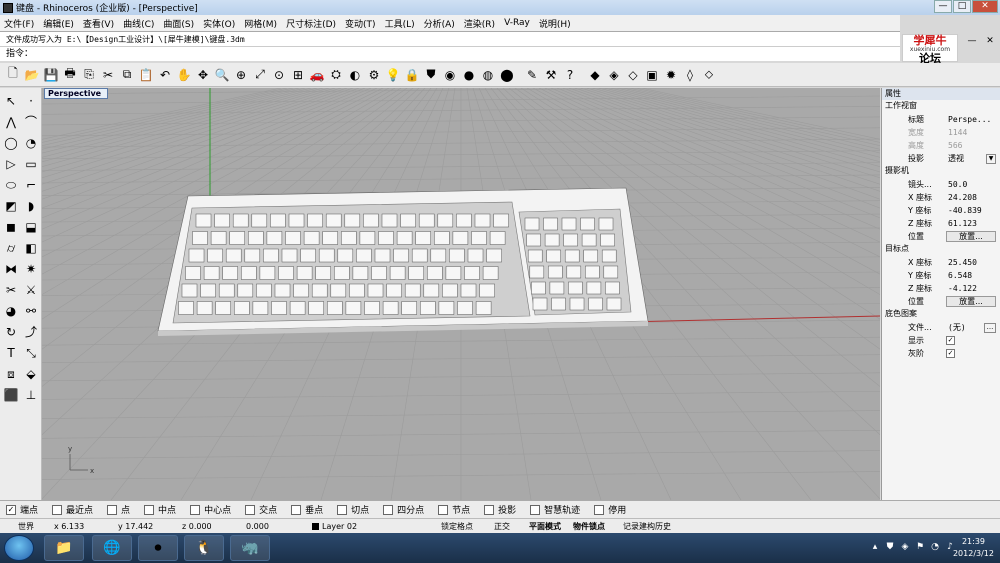  I want to click on grid-snap-icon: ⊥, so click(31, 395).